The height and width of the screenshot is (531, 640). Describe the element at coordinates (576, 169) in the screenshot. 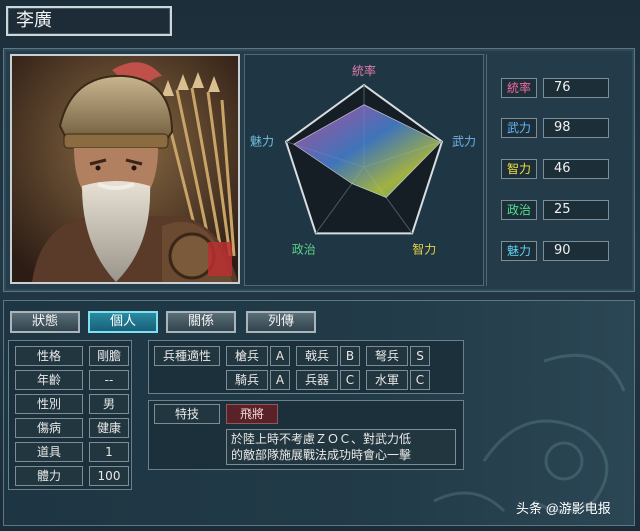

I see `stat-value-intellect: 46` at that location.